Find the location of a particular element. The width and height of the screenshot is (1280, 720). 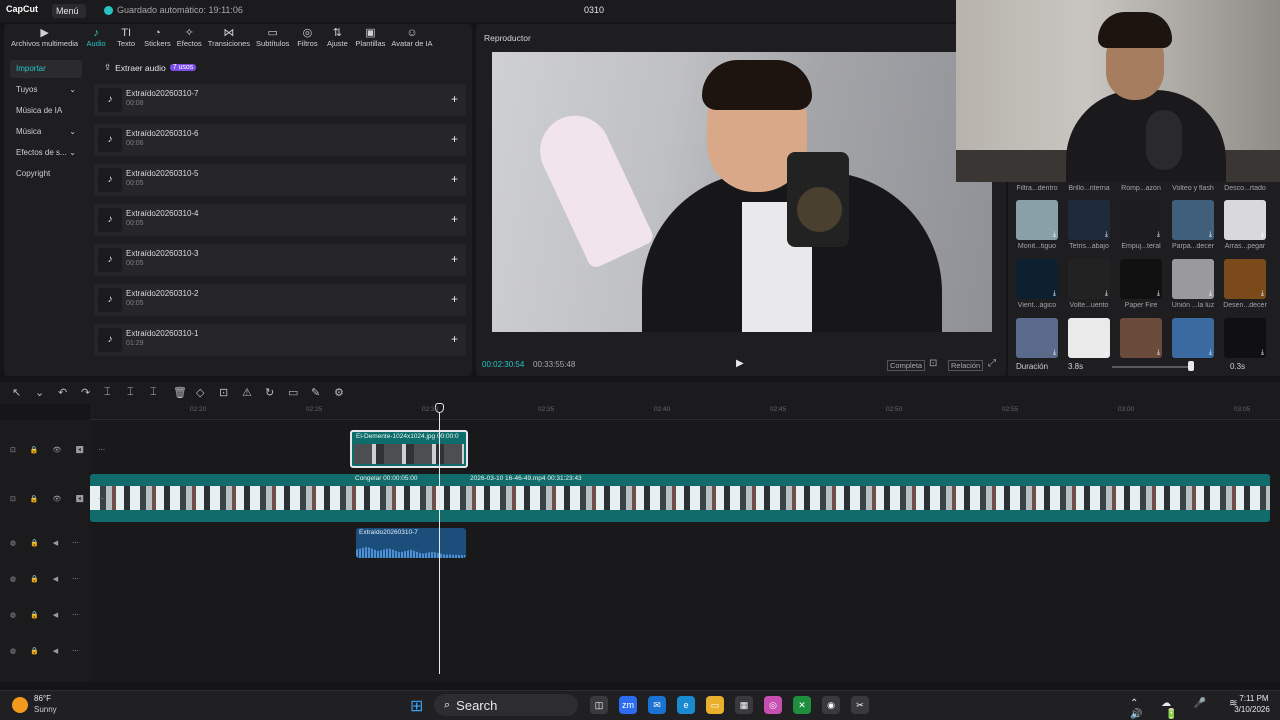

zoom-fit-icon: ⊡ is located at coordinates (933, 363).